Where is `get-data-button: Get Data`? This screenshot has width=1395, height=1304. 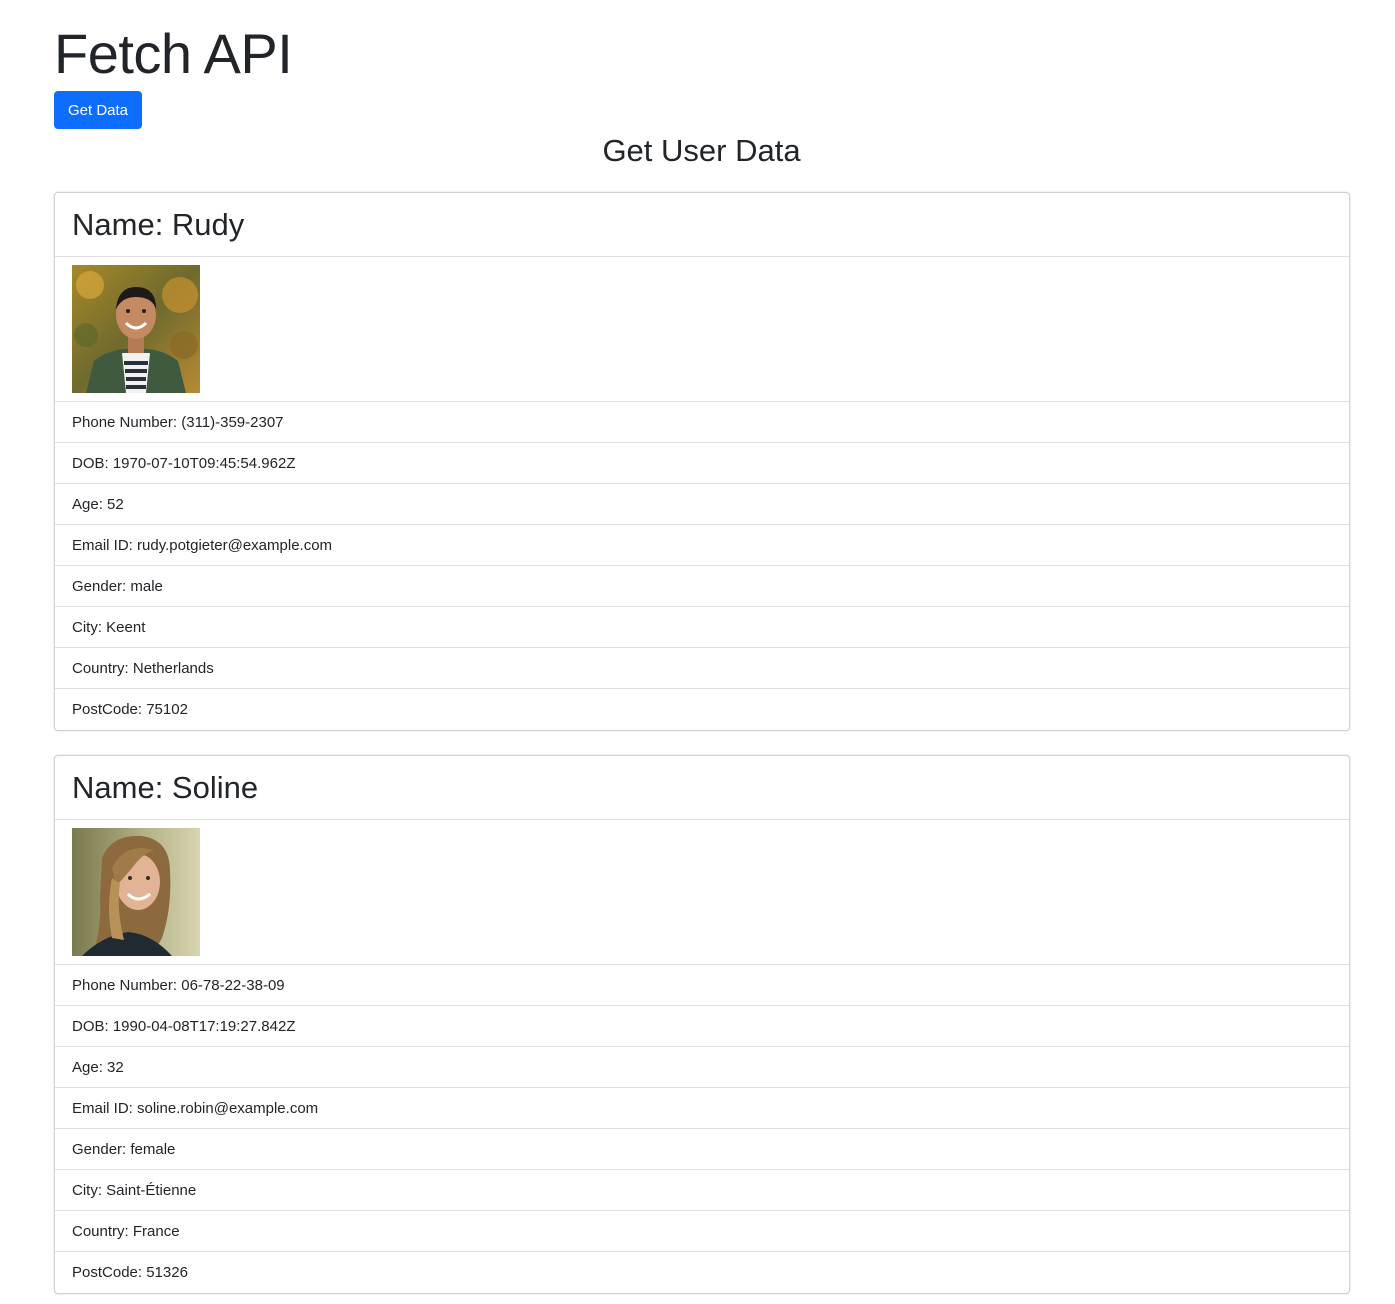 get-data-button: Get Data is located at coordinates (98, 110).